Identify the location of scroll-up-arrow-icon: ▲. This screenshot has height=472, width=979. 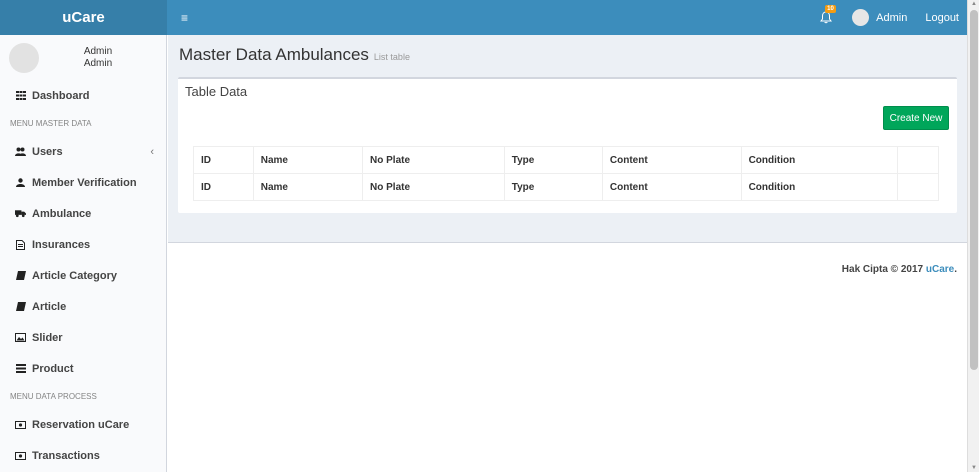
(974, 4).